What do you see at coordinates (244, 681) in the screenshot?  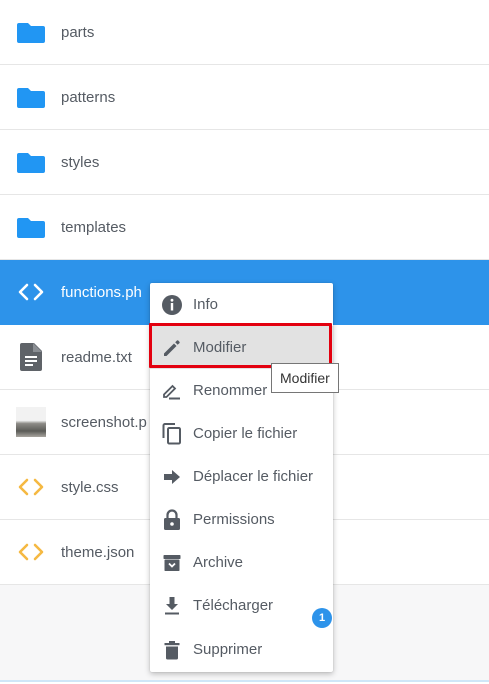 I see `bottom-divider` at bounding box center [244, 681].